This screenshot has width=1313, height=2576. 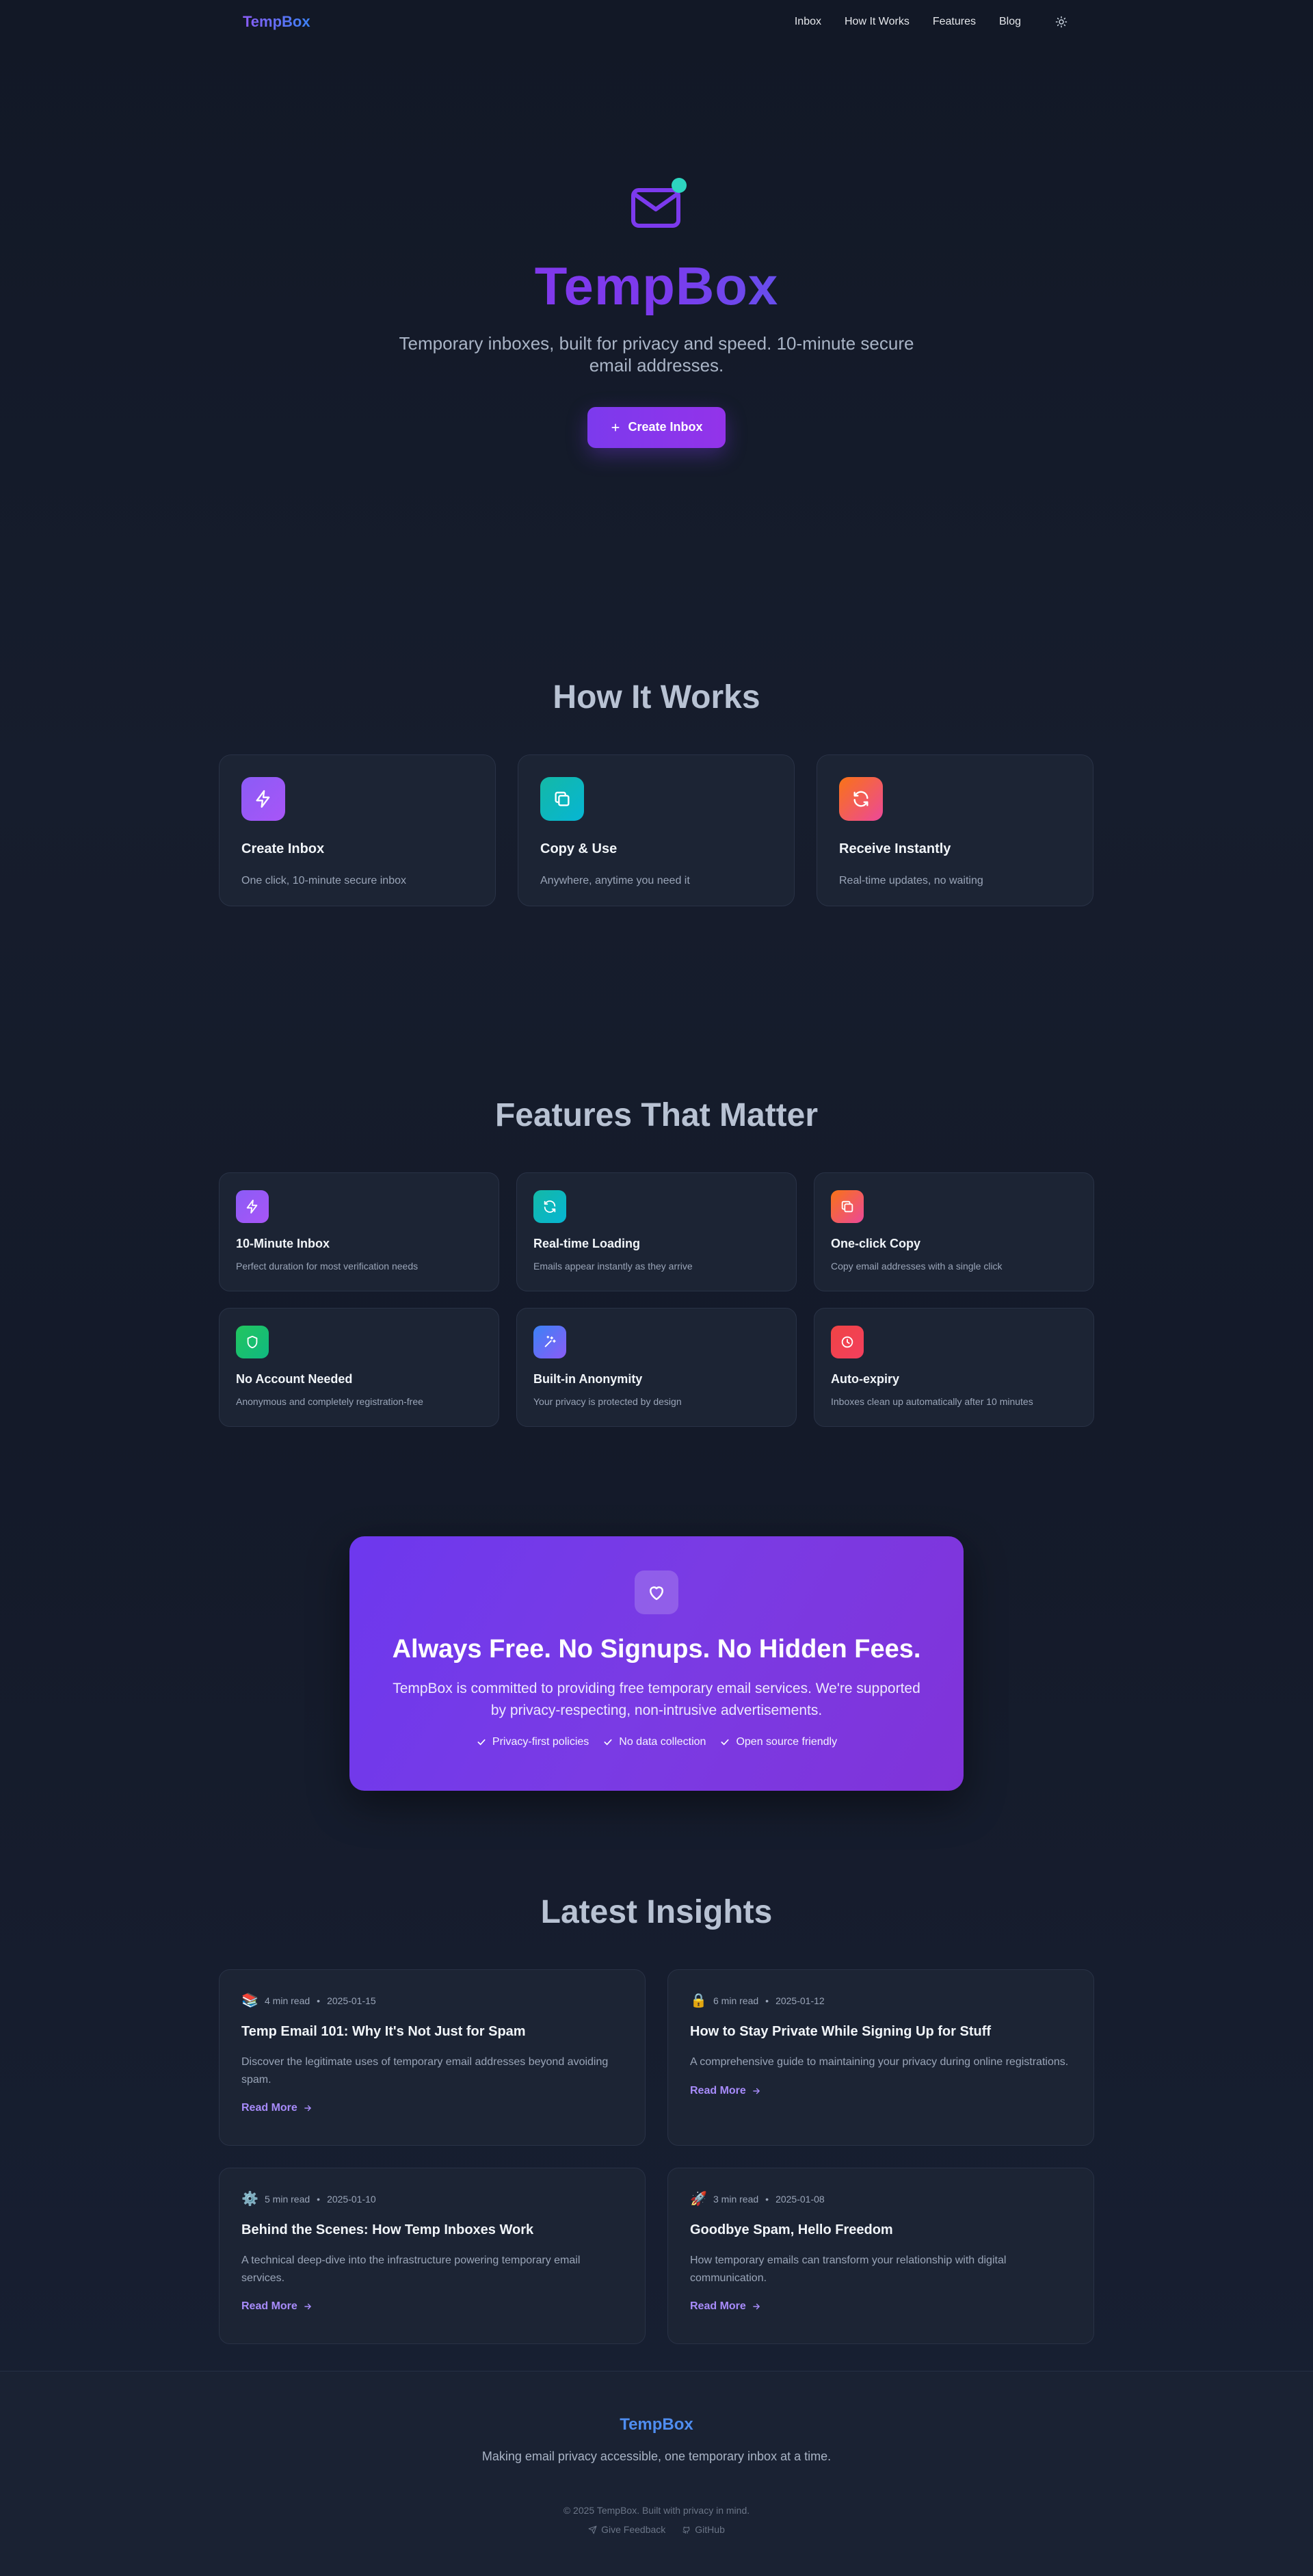 I want to click on post-date: 2025-01-08, so click(x=800, y=2199).